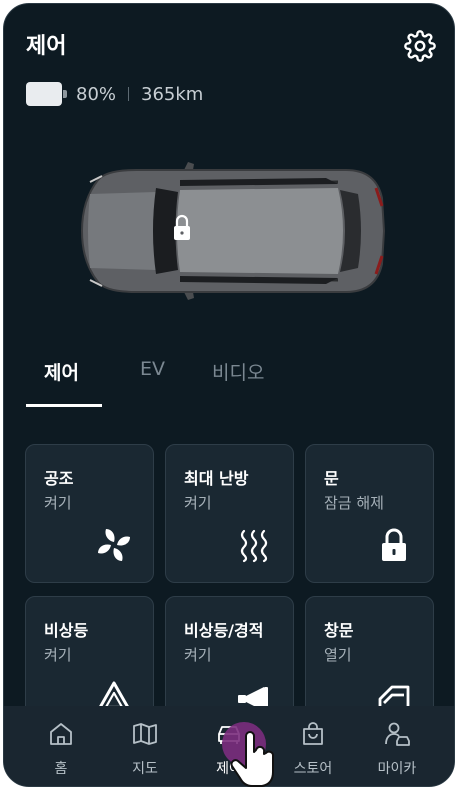  Describe the element at coordinates (369, 513) in the screenshot. I see `control-card-door: 문 잠금 해제` at that location.